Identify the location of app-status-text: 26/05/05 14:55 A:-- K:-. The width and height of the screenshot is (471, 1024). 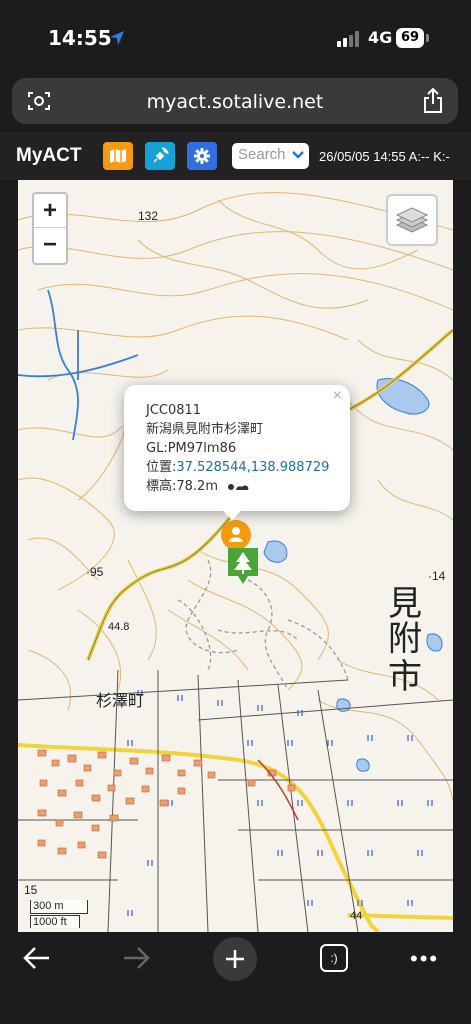
(384, 156).